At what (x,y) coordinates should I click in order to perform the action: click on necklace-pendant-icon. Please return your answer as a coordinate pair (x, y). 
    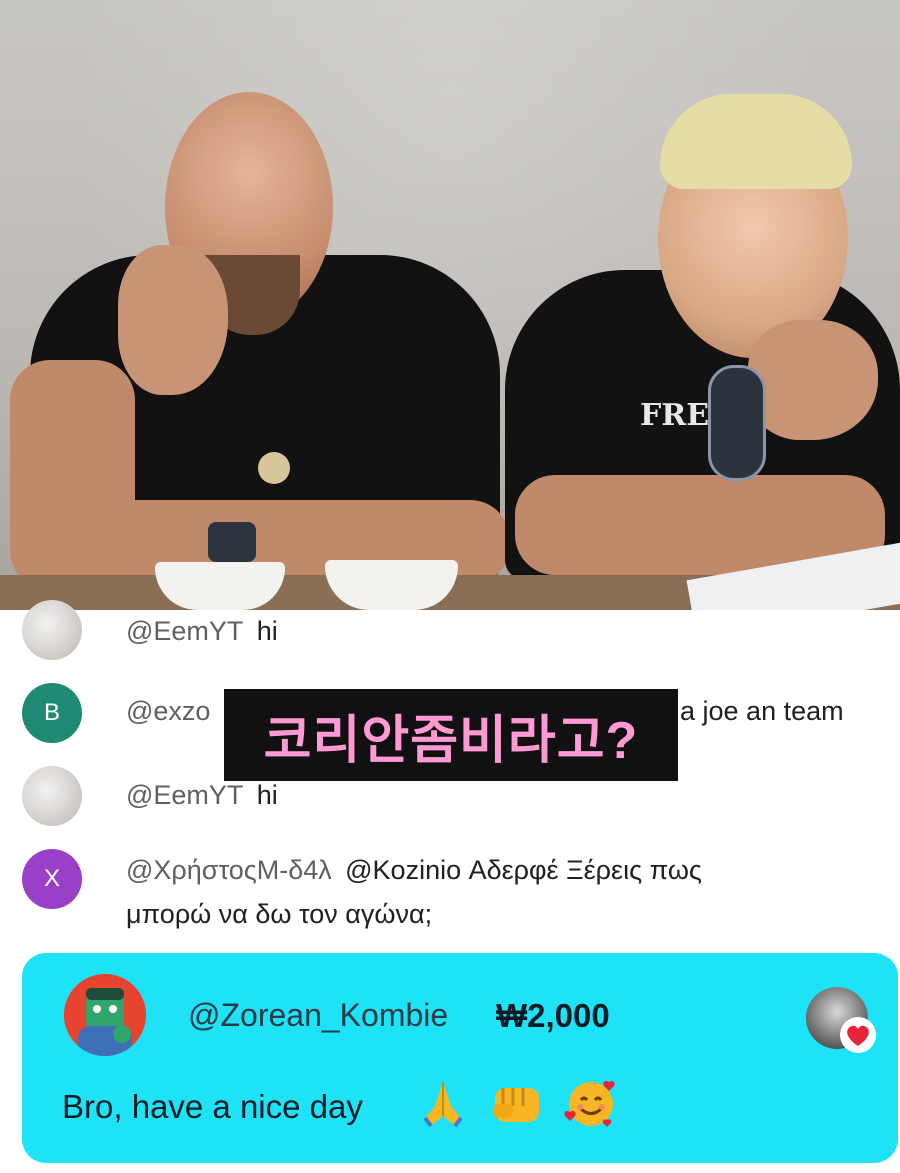
    Looking at the image, I should click on (274, 468).